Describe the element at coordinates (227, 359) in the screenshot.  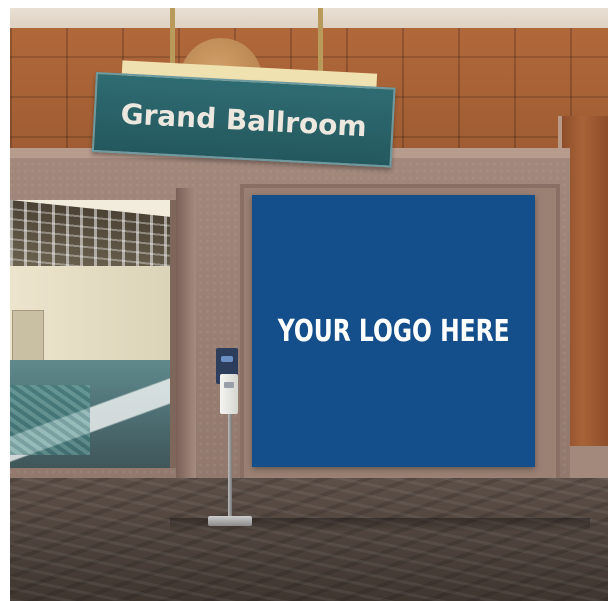
I see `sanitizer-logo-icon` at that location.